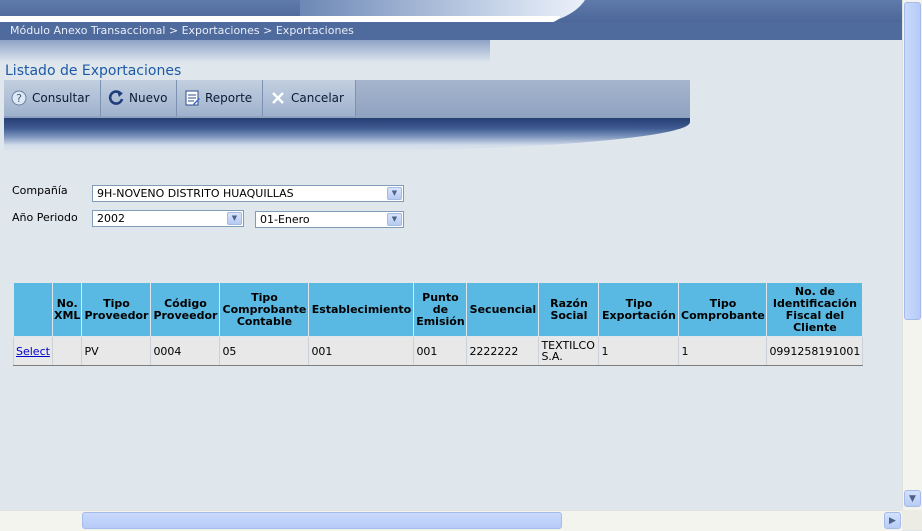 Image resolution: width=922 pixels, height=531 pixels. What do you see at coordinates (815, 309) in the screenshot?
I see `column-header: No. de Identificación Fiscal del Cliente` at bounding box center [815, 309].